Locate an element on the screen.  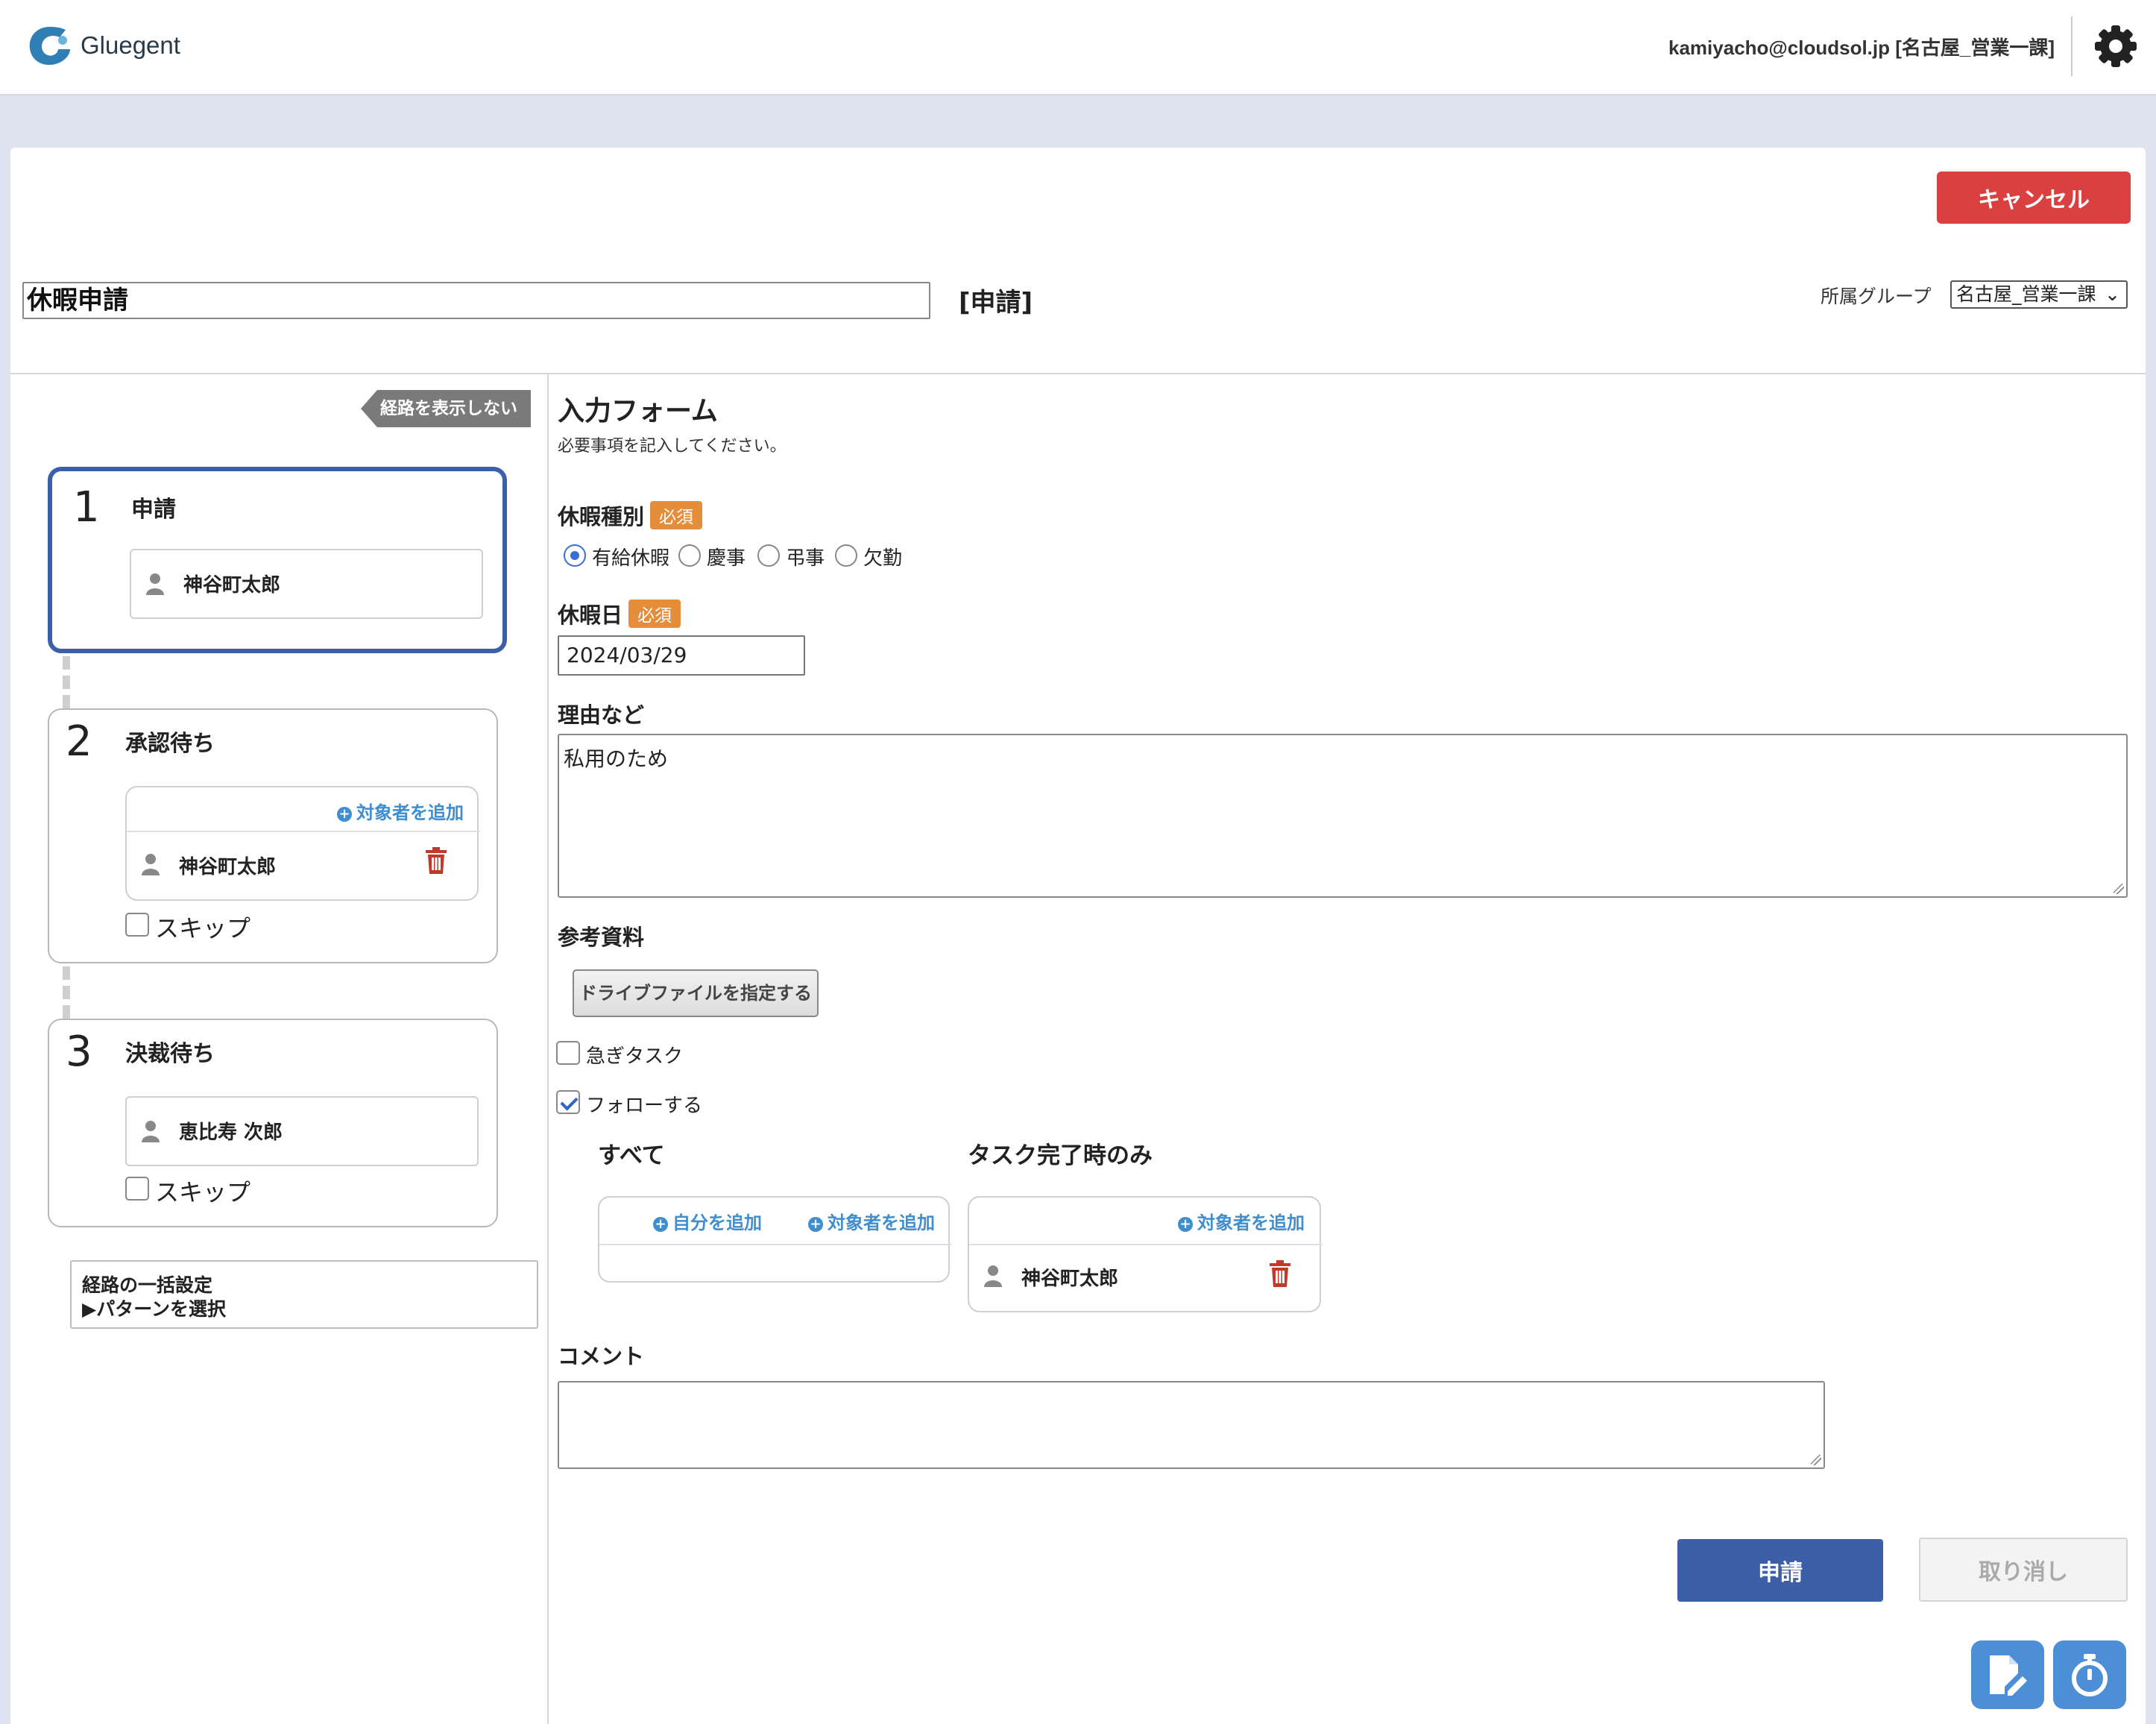
route-step-2: 2 承認待ち + 対象者を追加 神谷町太郎 スキップ is located at coordinates (273, 835).